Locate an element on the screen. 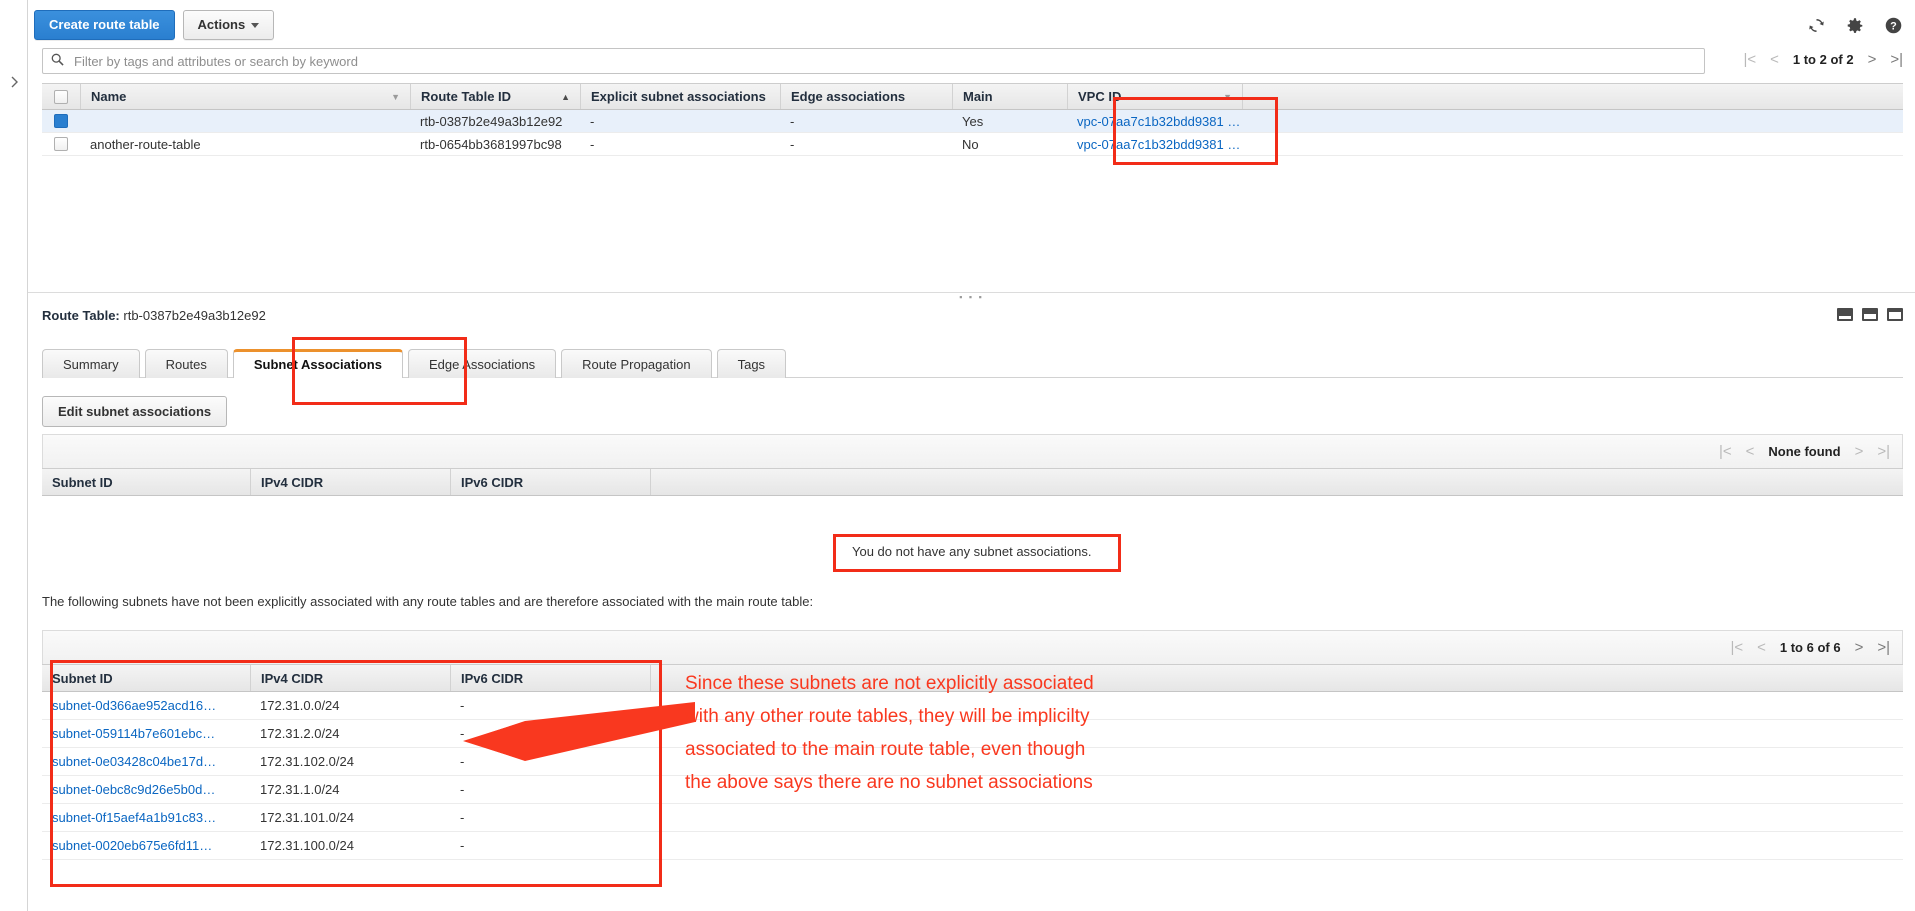 This screenshot has height=911, width=1915. gear-icon is located at coordinates (1855, 27).